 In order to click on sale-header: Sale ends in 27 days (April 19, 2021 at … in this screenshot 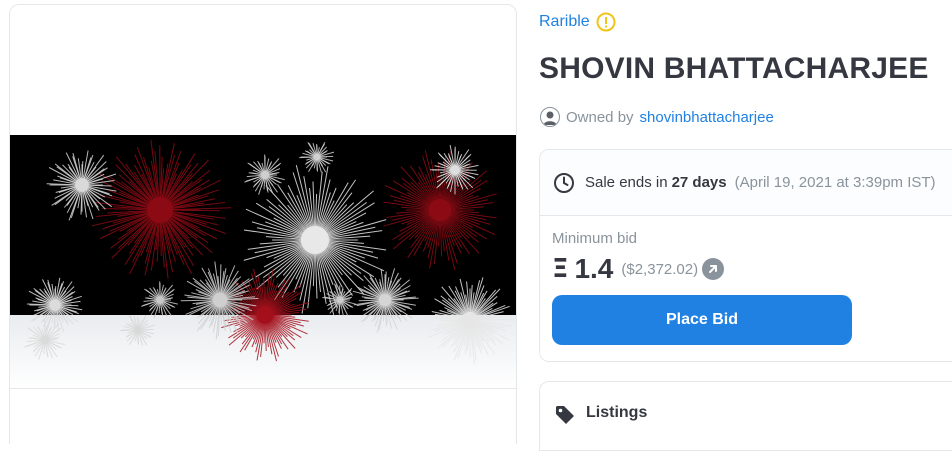, I will do `click(746, 183)`.